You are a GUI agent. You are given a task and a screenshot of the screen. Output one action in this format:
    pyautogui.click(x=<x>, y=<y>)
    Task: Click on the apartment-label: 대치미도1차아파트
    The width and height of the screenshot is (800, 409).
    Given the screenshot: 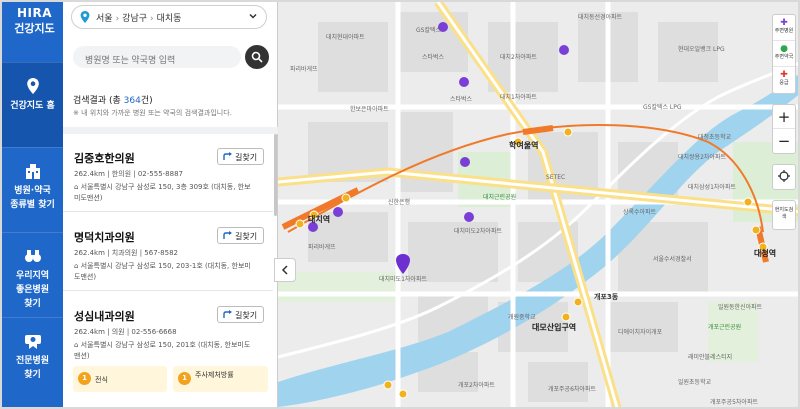 What is the action you would take?
    pyautogui.click(x=403, y=278)
    